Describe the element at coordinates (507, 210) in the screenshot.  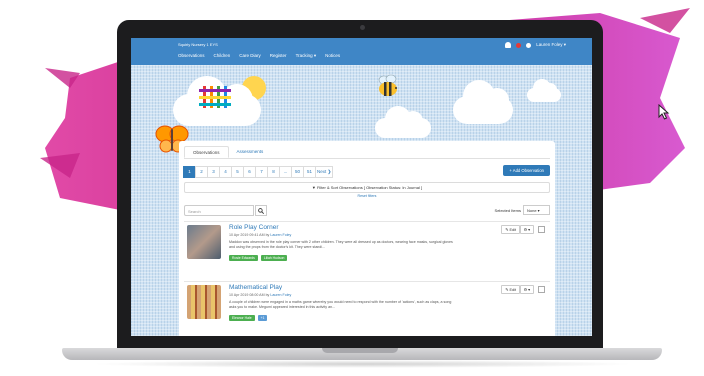
I see `selected-items-label: Selected Items` at that location.